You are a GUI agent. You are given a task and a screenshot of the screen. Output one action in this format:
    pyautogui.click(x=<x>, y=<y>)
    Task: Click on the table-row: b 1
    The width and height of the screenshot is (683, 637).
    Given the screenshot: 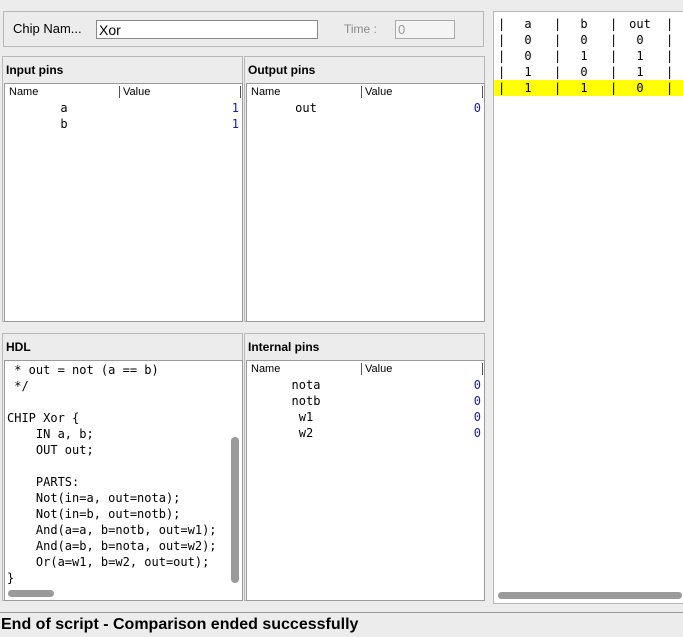 What is the action you would take?
    pyautogui.click(x=123, y=124)
    